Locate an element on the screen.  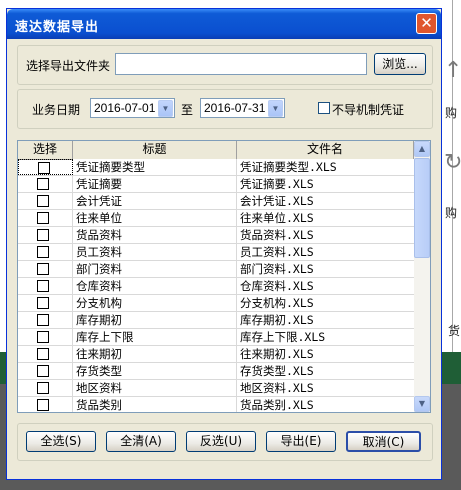
select-all-button: 全选(S) is located at coordinates (61, 441).